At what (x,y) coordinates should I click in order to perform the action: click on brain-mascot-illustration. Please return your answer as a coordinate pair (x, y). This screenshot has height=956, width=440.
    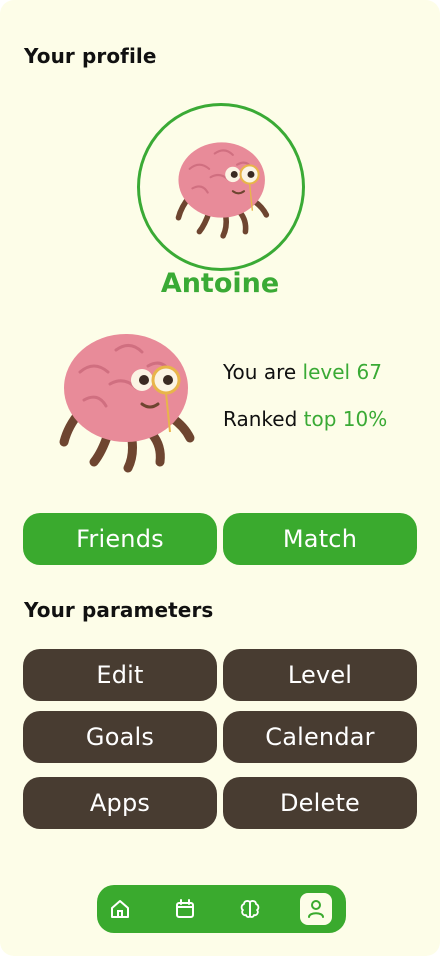
    Looking at the image, I should click on (125, 398).